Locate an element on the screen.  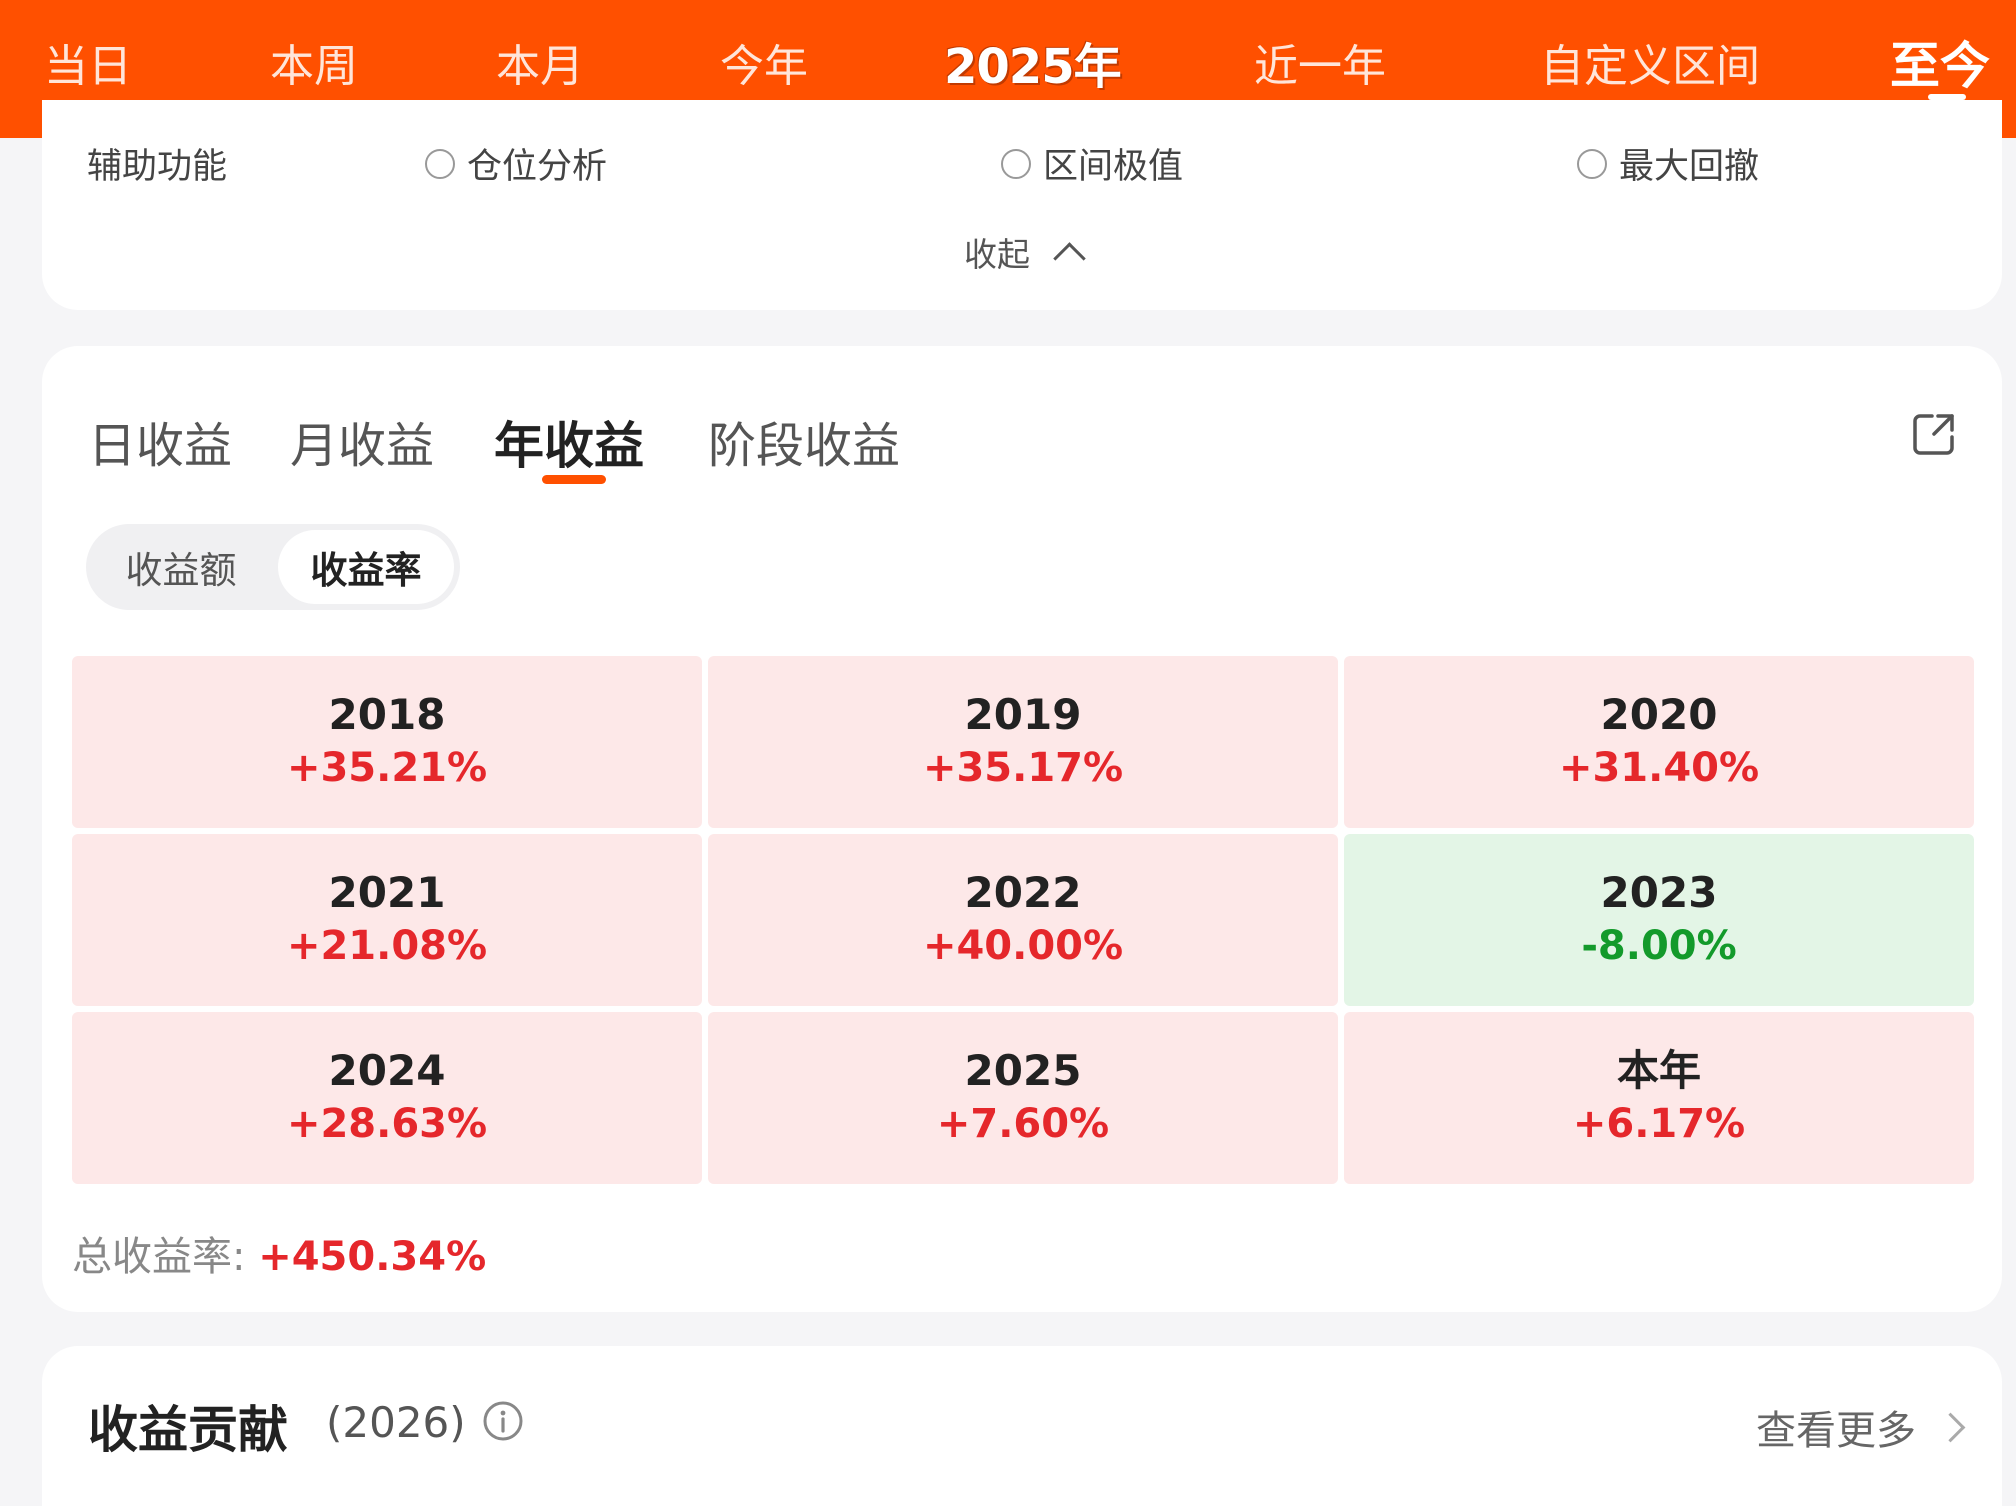
year-label: 2019 is located at coordinates (1023, 714).